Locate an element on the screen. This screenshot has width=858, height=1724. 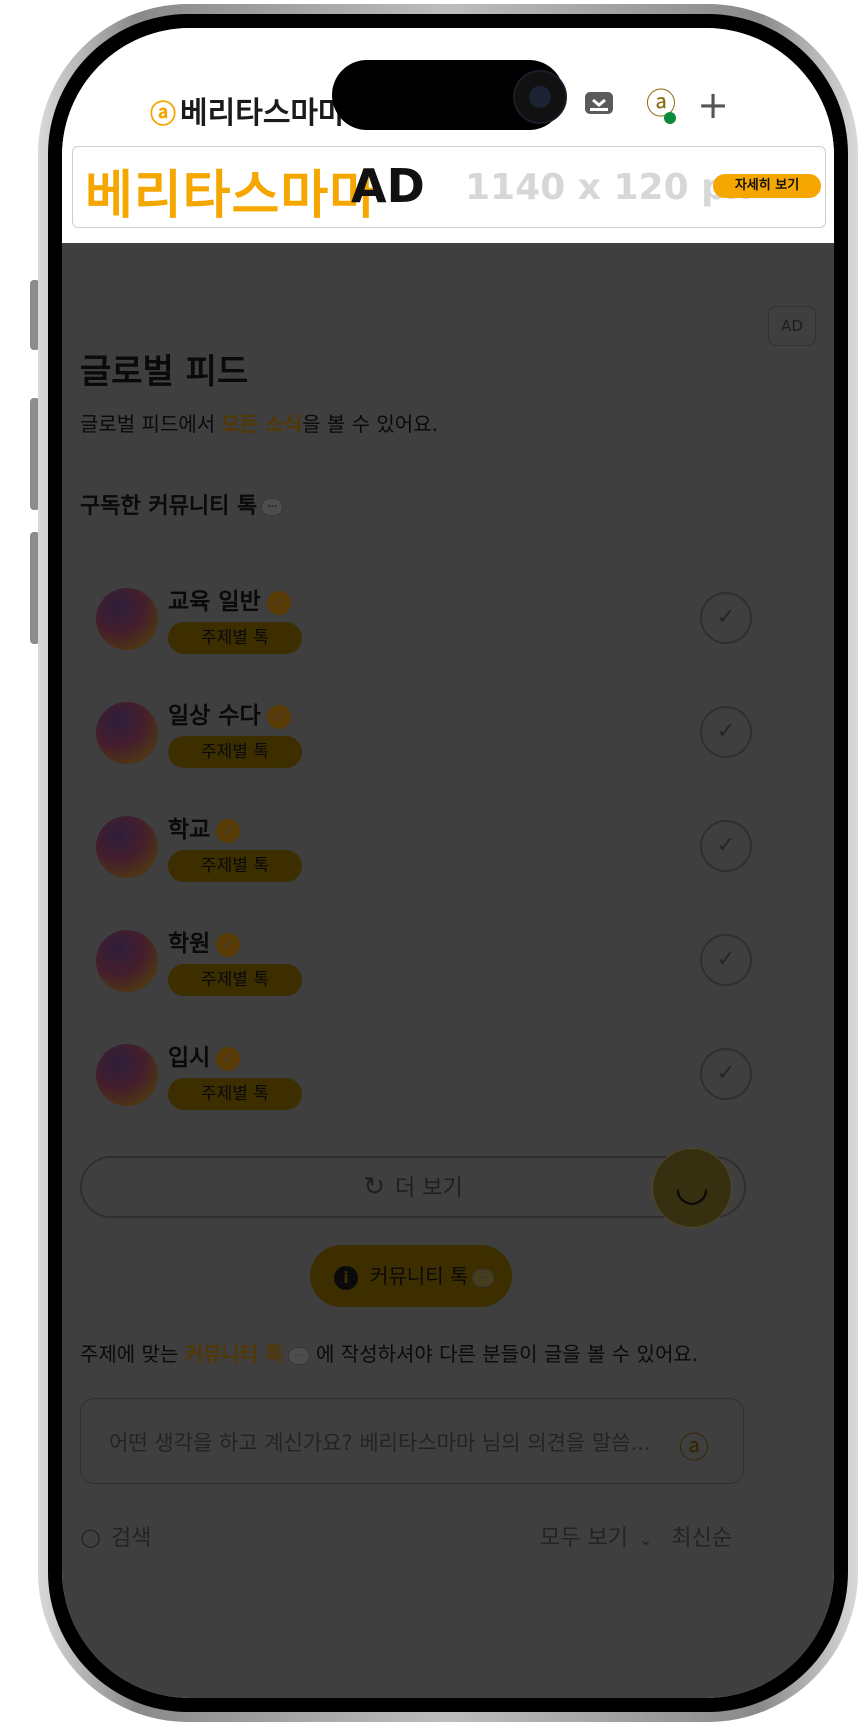
filter-dropdown: 모두 보기 is located at coordinates (584, 1538).